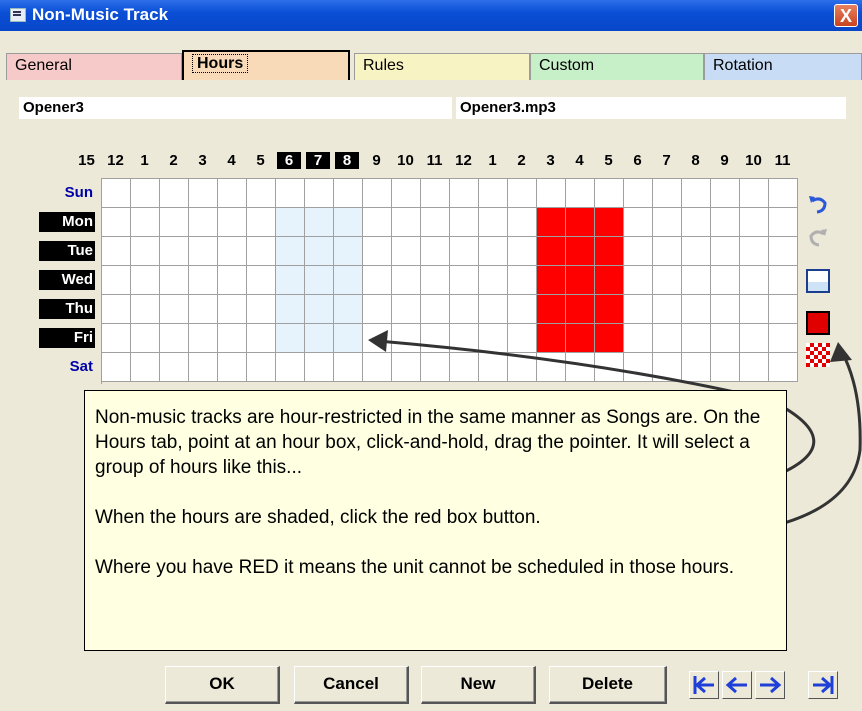 The height and width of the screenshot is (711, 862). I want to click on last-icon, so click(823, 685).